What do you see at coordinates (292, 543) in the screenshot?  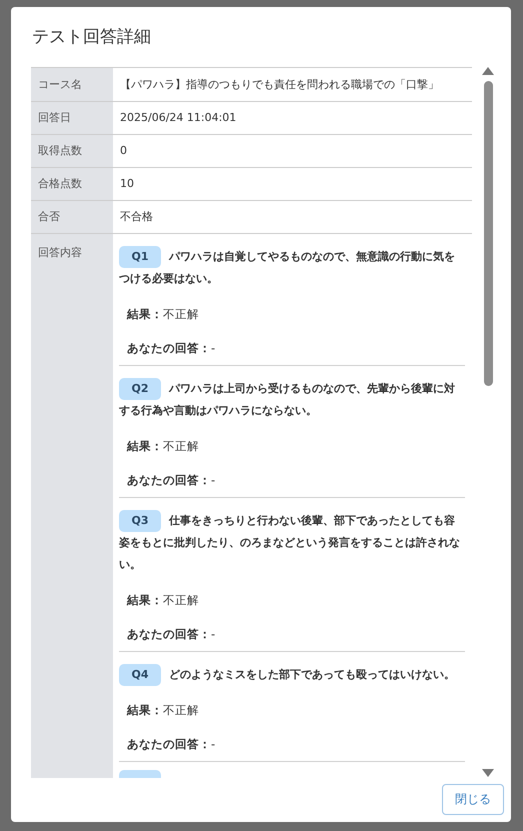 I see `question-text: Q3 仕事をきっちりと行わない後輩、部下であったとしても容姿をもとに批判したり、のろまなどという発言をすることは許されない。` at bounding box center [292, 543].